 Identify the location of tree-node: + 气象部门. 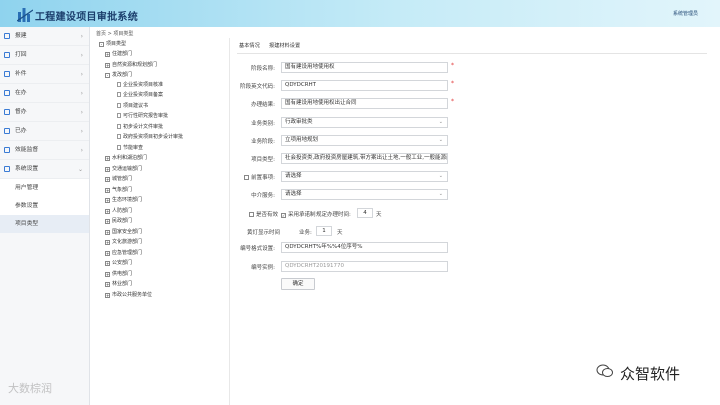
(118, 190).